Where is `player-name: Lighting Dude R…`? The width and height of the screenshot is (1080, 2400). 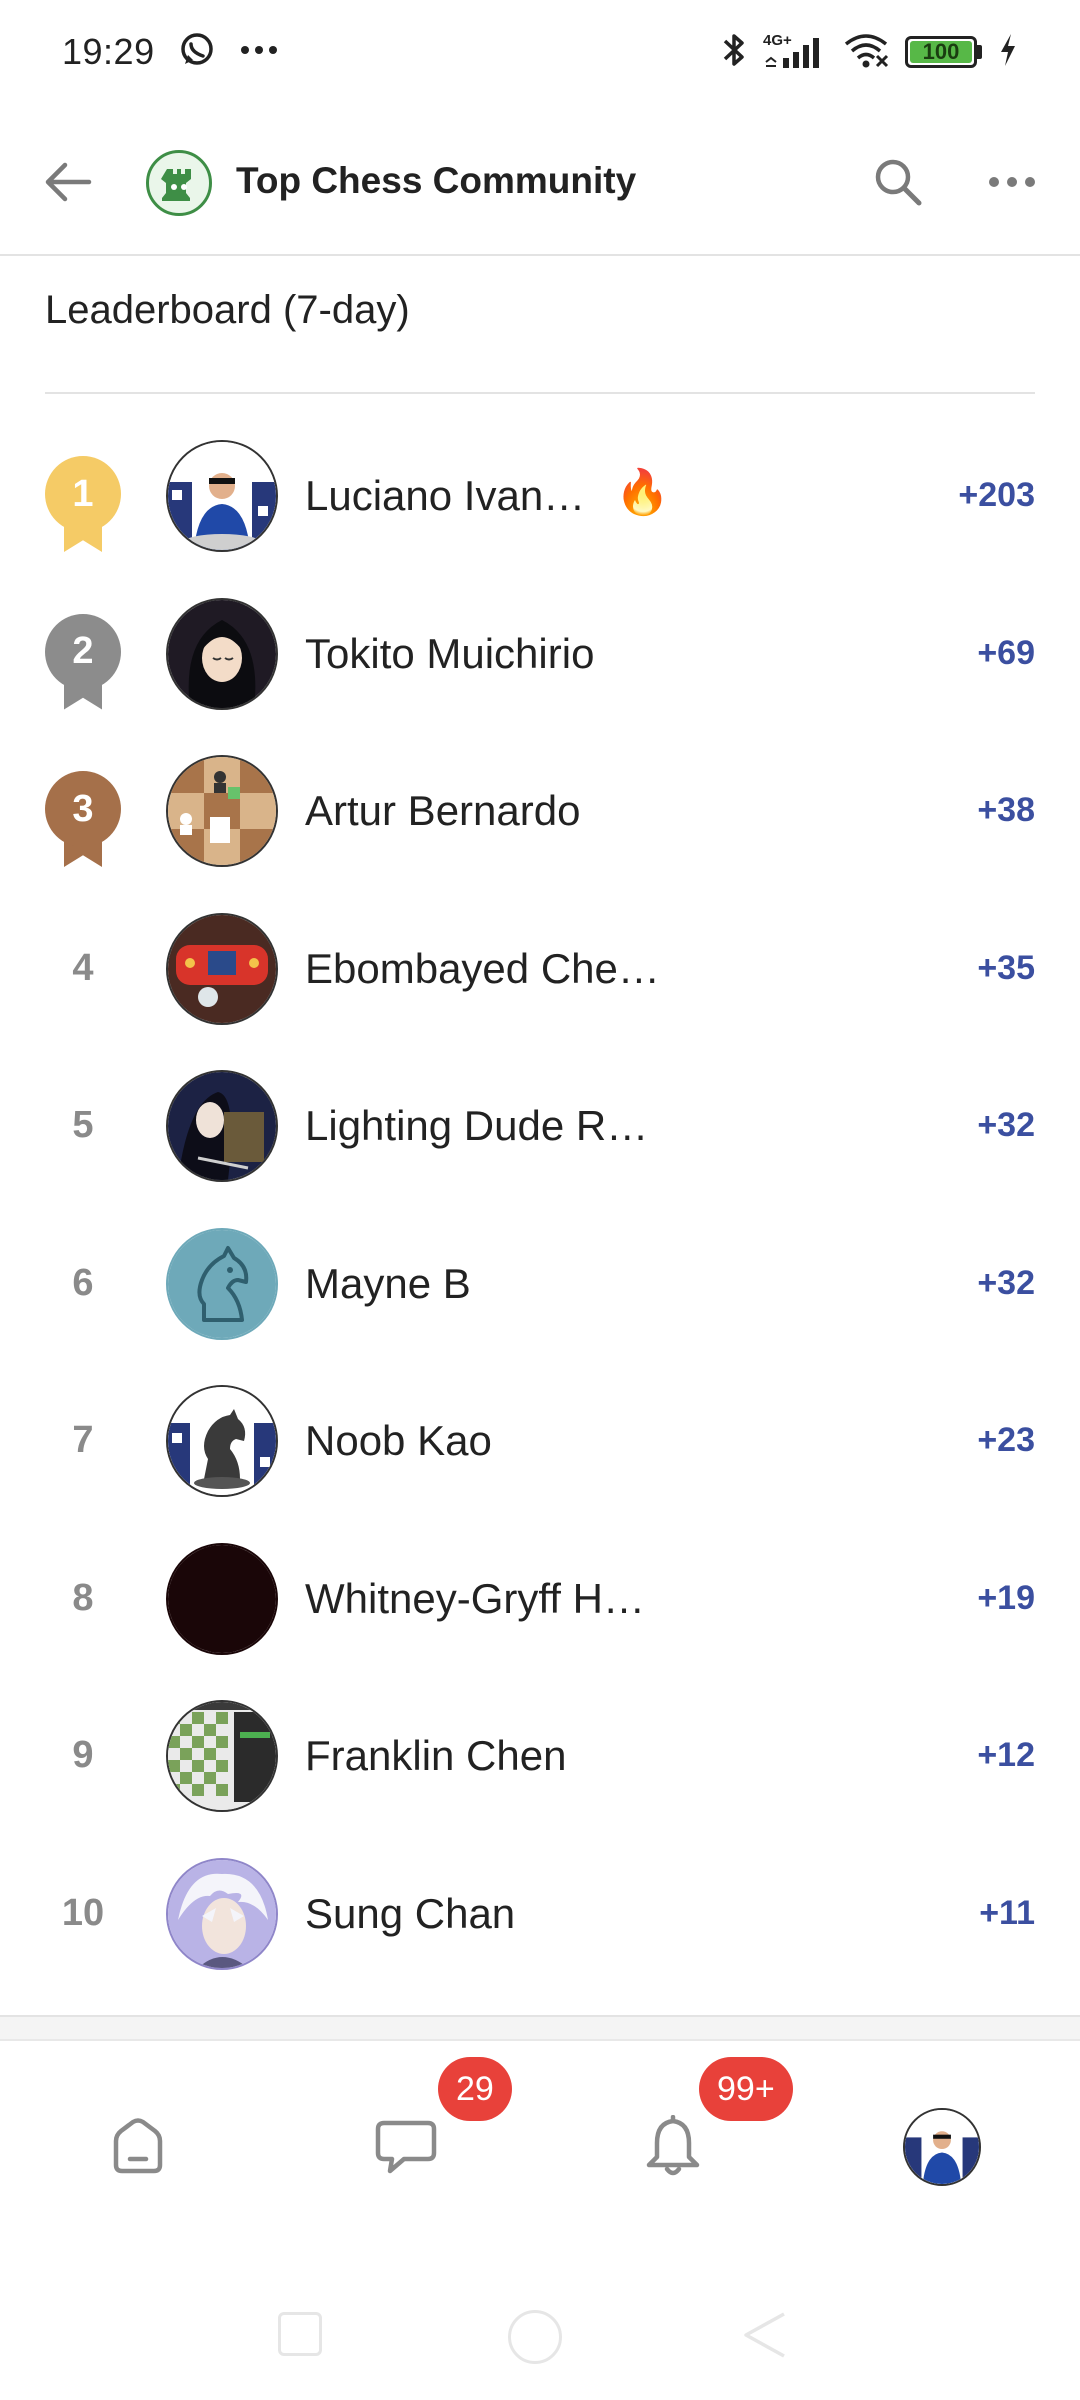 player-name: Lighting Dude R… is located at coordinates (477, 1125).